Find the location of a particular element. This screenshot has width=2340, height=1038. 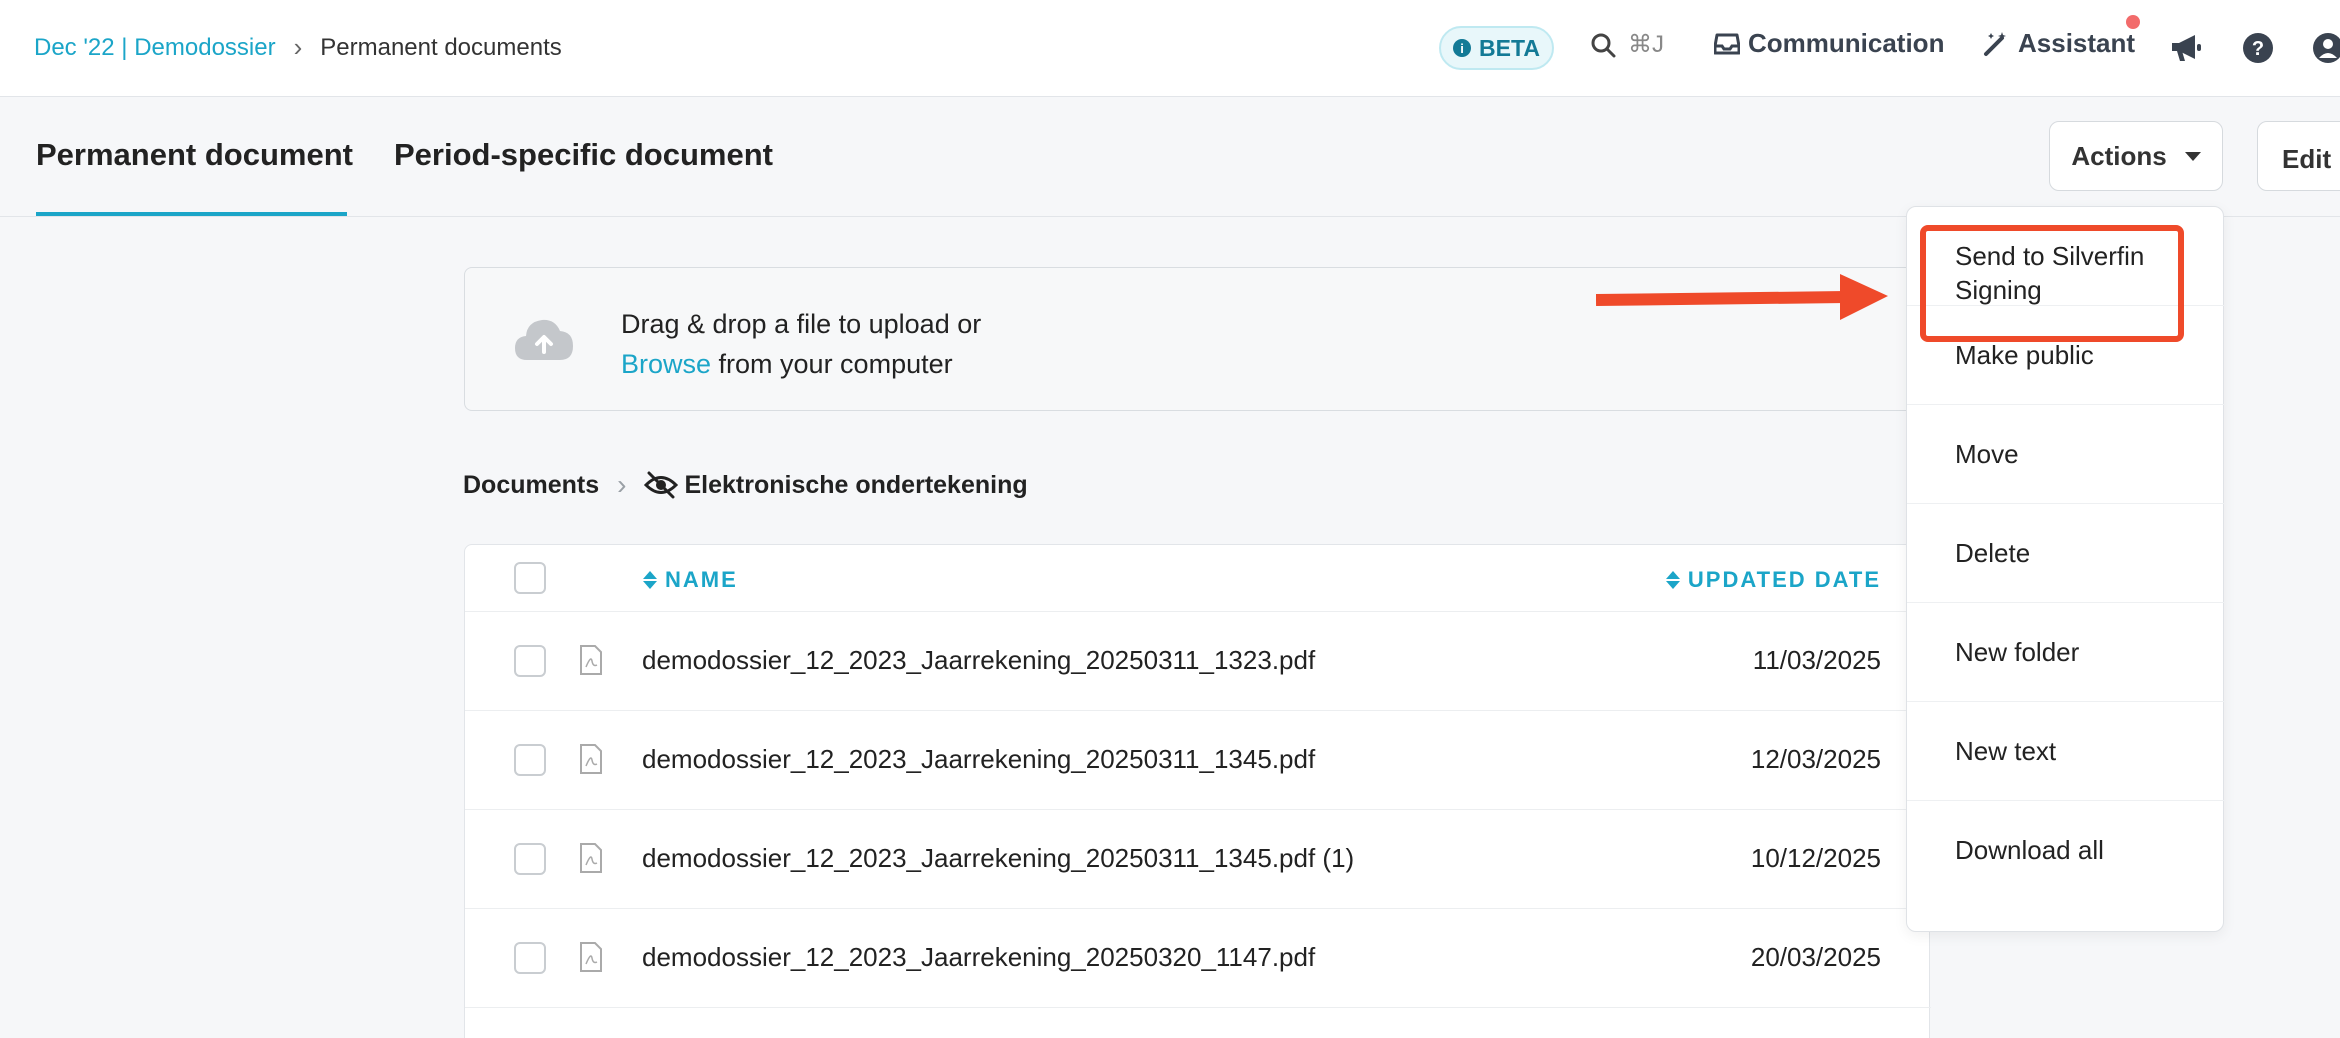

caret-down-icon is located at coordinates (2192, 156).